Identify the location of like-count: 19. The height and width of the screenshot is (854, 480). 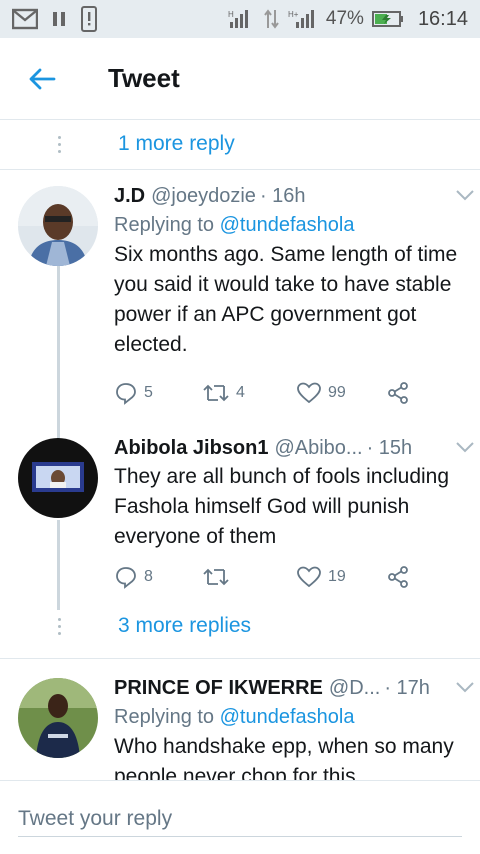
(337, 576).